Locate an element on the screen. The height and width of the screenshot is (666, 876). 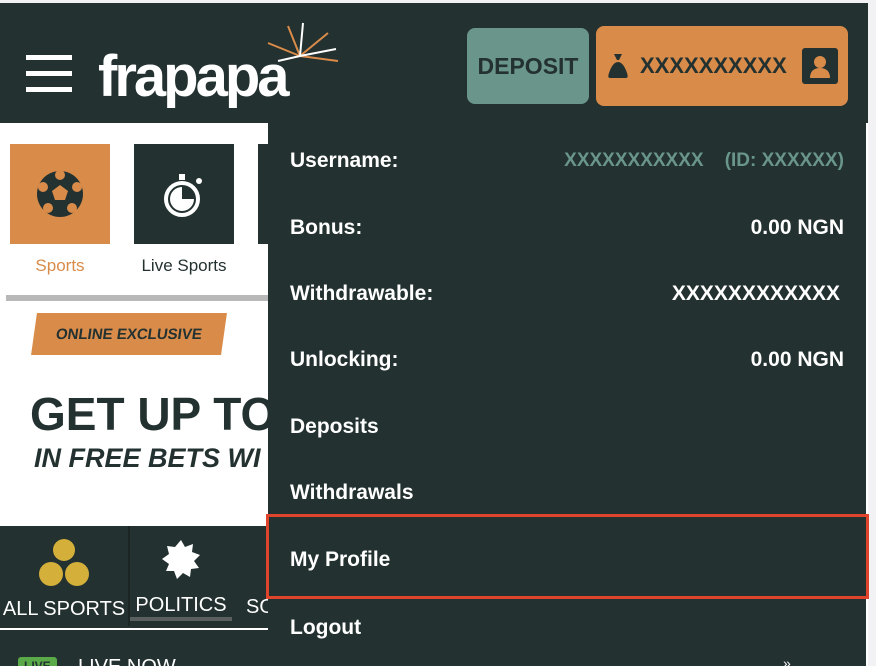
tile-label-sports: Sports is located at coordinates (60, 265).